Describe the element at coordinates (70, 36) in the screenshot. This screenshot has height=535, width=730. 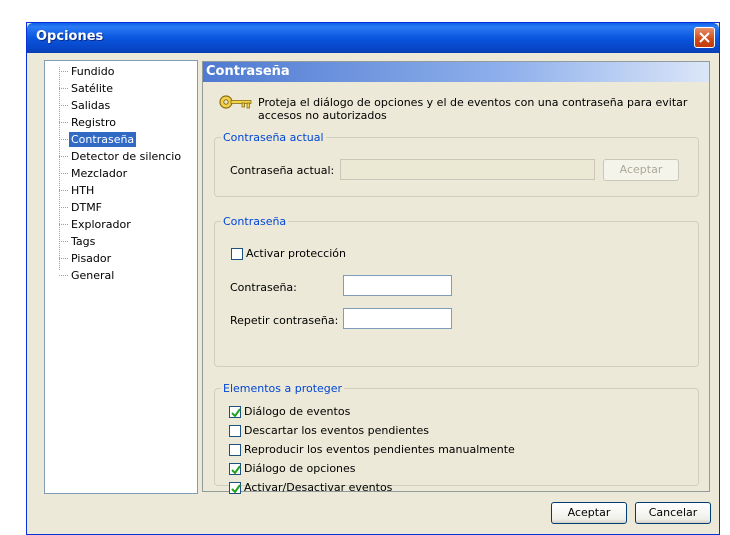
I see `window-title: Opciones` at that location.